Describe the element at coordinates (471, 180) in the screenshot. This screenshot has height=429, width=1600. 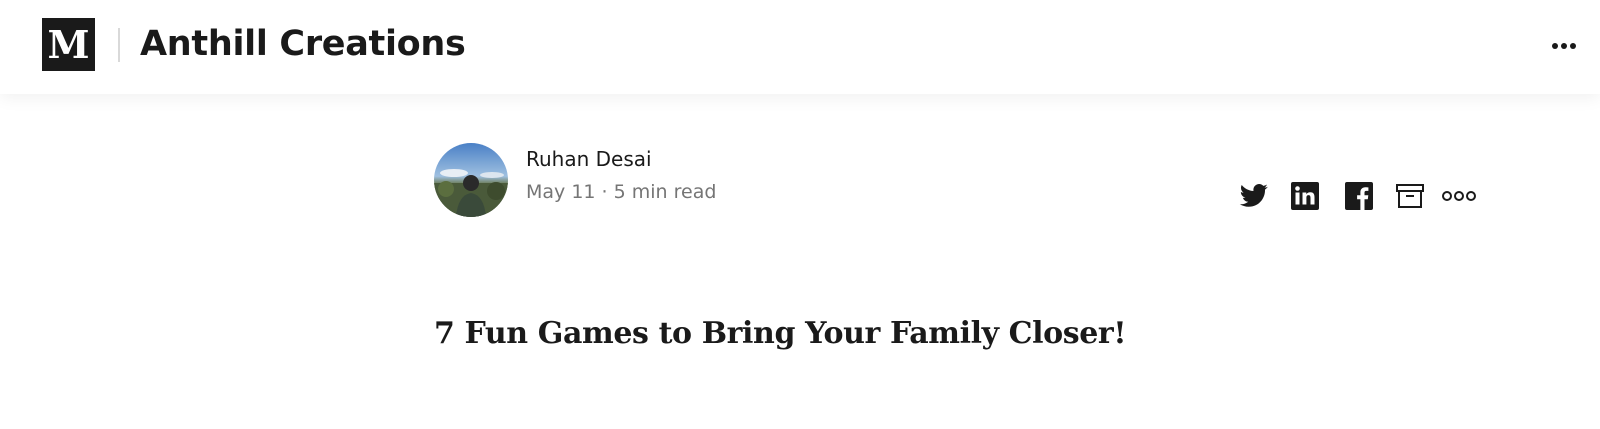
I see `avatar` at that location.